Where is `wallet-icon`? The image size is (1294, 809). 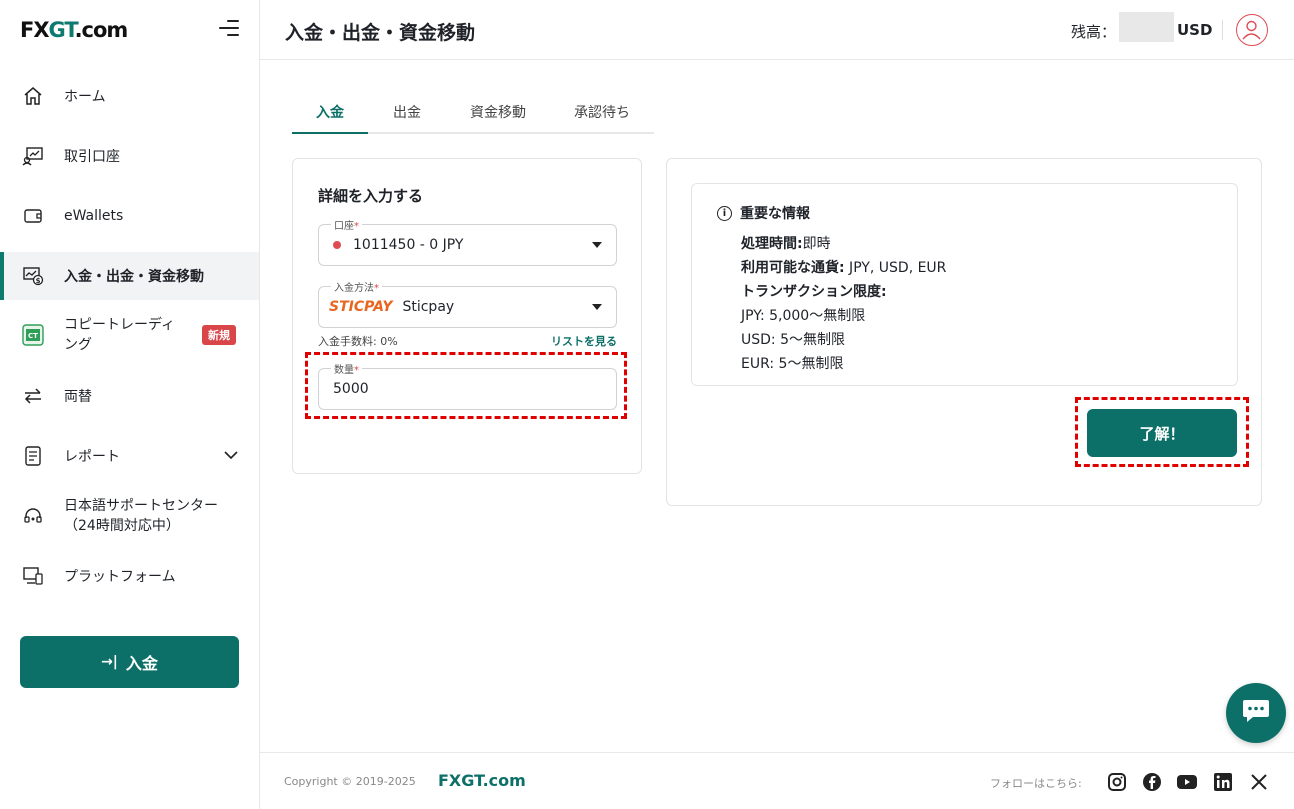 wallet-icon is located at coordinates (33, 216).